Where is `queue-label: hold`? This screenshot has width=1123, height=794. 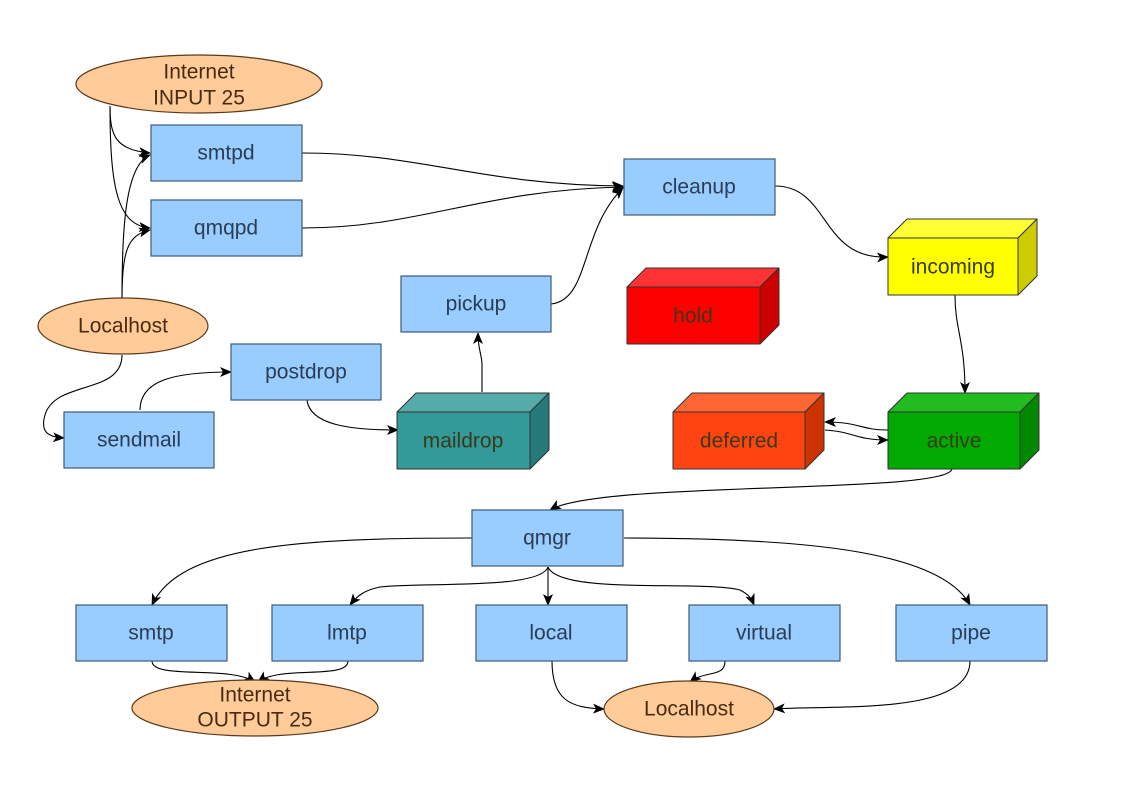 queue-label: hold is located at coordinates (693, 316).